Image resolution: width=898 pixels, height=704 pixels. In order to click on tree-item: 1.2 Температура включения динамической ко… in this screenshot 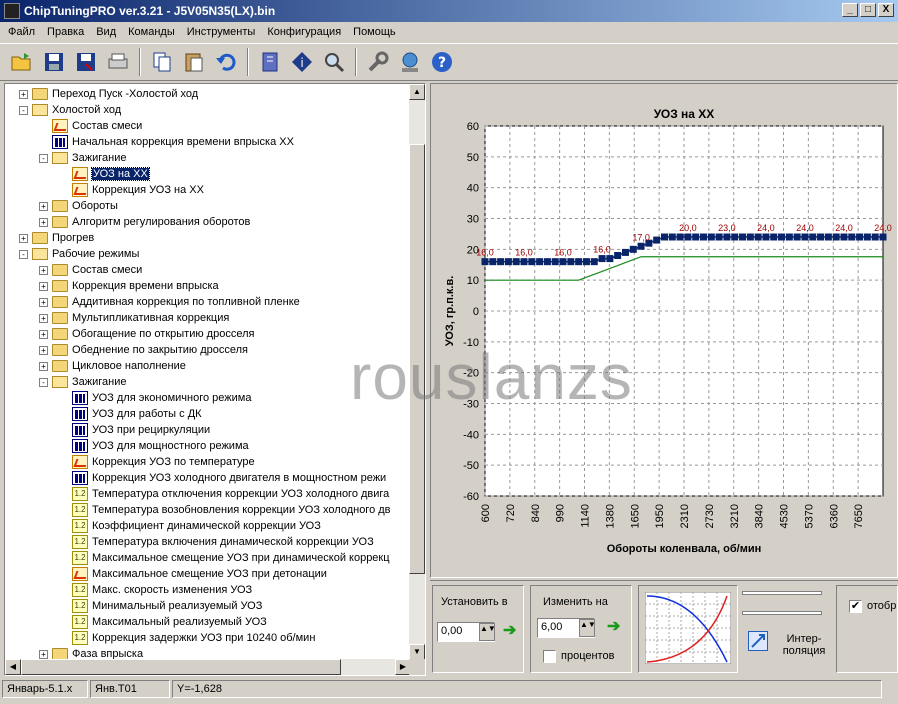, I will do `click(216, 542)`.